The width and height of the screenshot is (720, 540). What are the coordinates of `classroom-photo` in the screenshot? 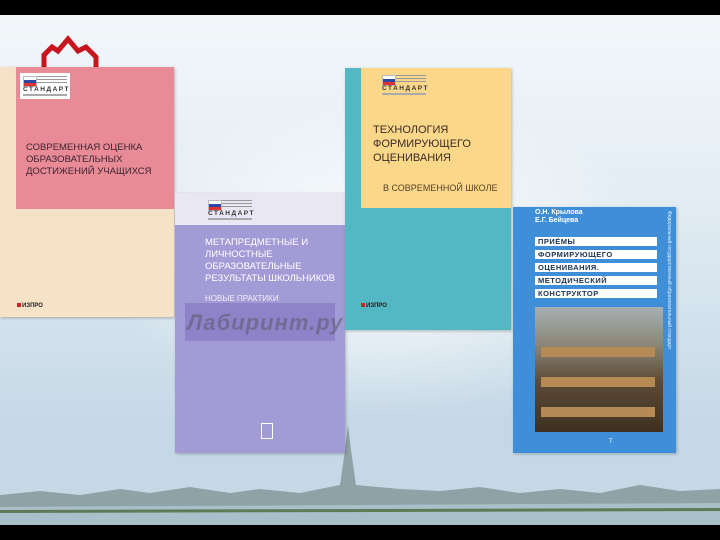 It's located at (599, 369).